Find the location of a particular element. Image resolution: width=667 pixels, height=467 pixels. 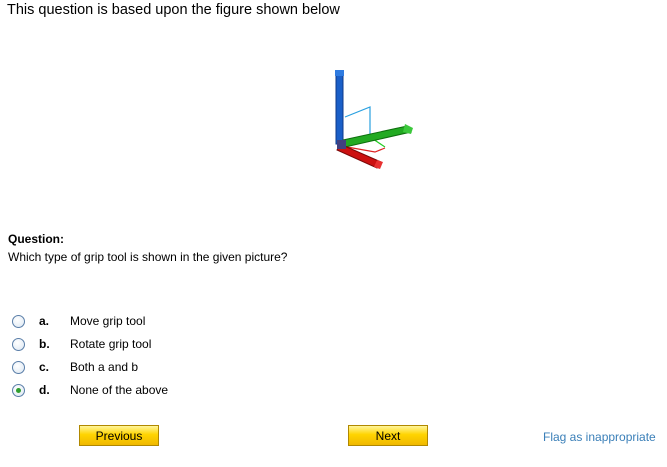

option-c-letter: c. is located at coordinates (44, 367).